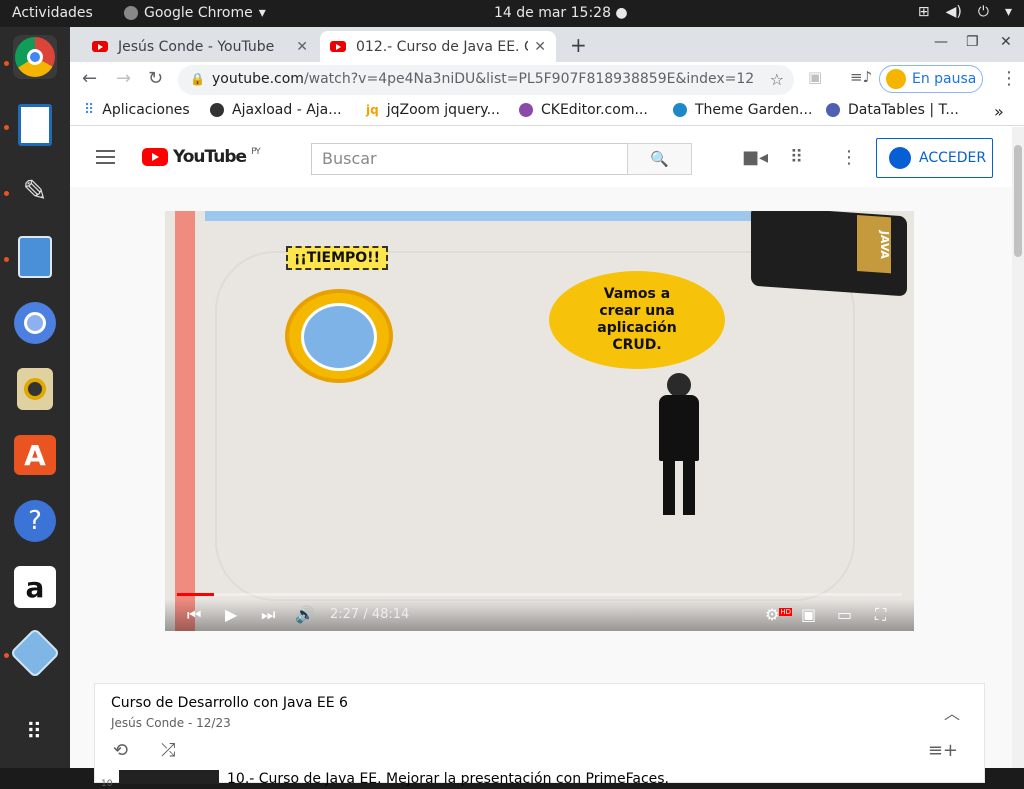  What do you see at coordinates (89, 78) in the screenshot?
I see `back-button: ←` at bounding box center [89, 78].